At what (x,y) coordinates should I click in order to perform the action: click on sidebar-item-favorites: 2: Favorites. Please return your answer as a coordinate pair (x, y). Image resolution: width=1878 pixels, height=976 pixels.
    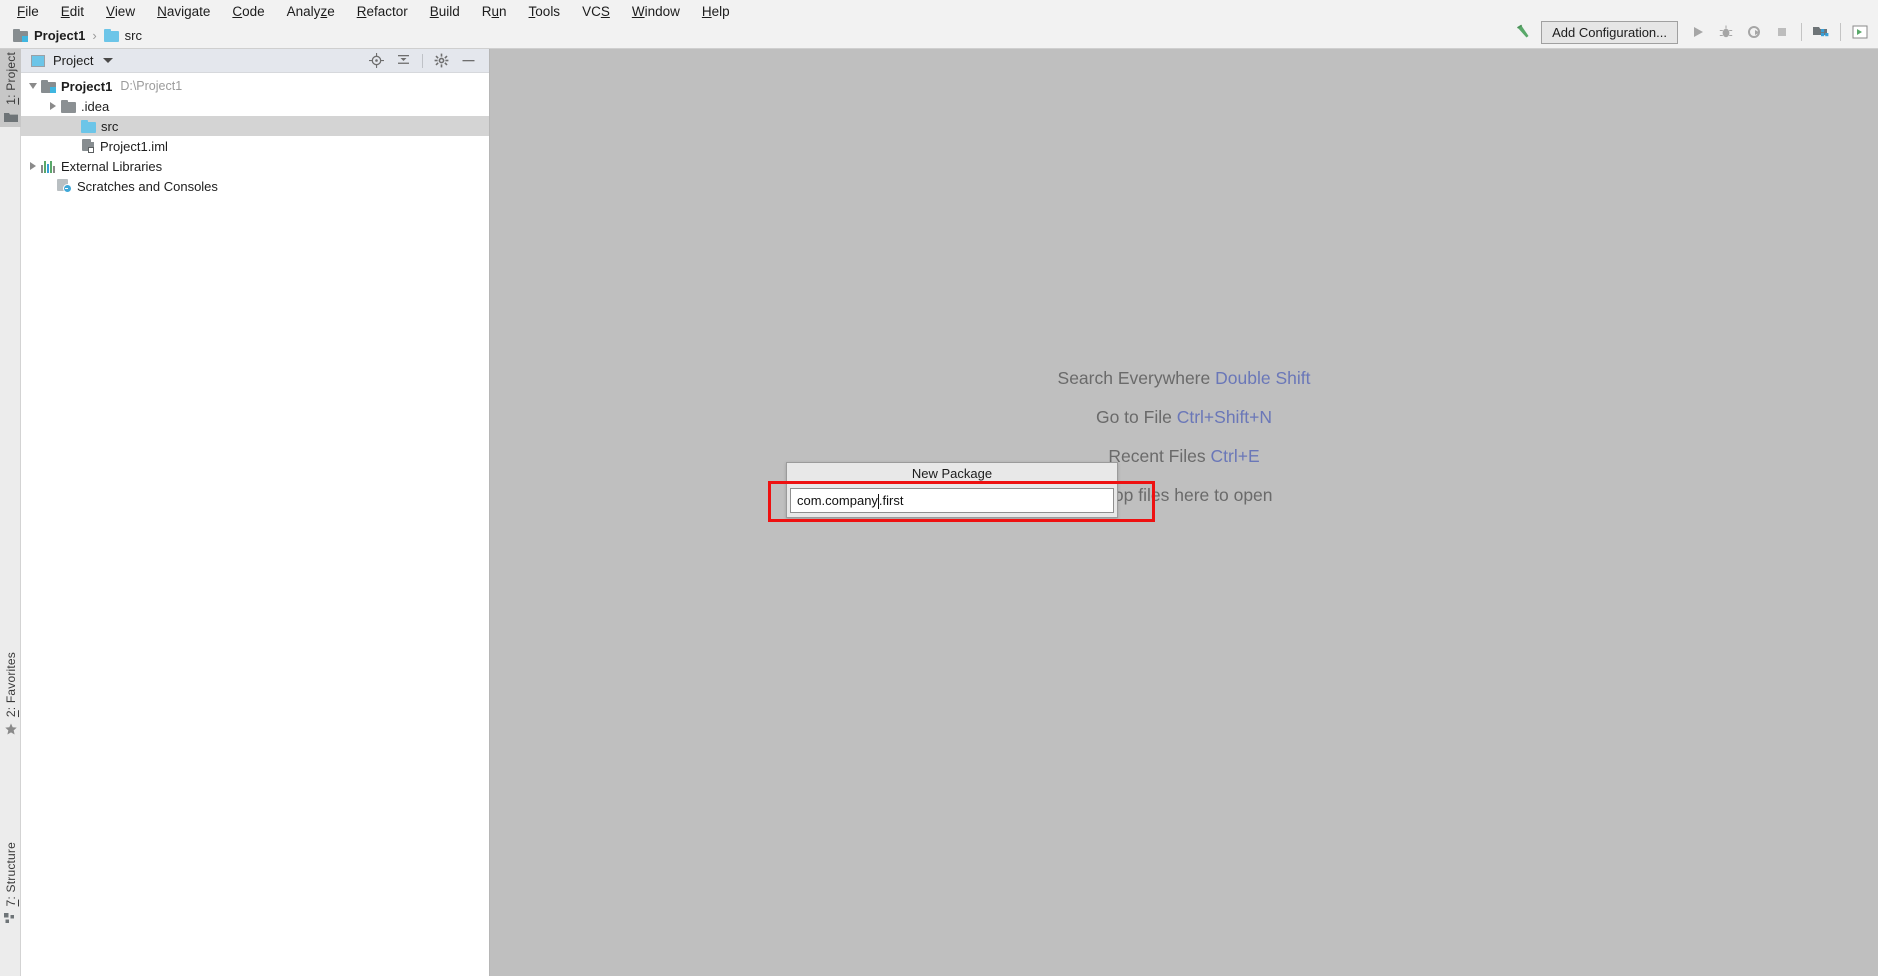
    Looking at the image, I should click on (10, 694).